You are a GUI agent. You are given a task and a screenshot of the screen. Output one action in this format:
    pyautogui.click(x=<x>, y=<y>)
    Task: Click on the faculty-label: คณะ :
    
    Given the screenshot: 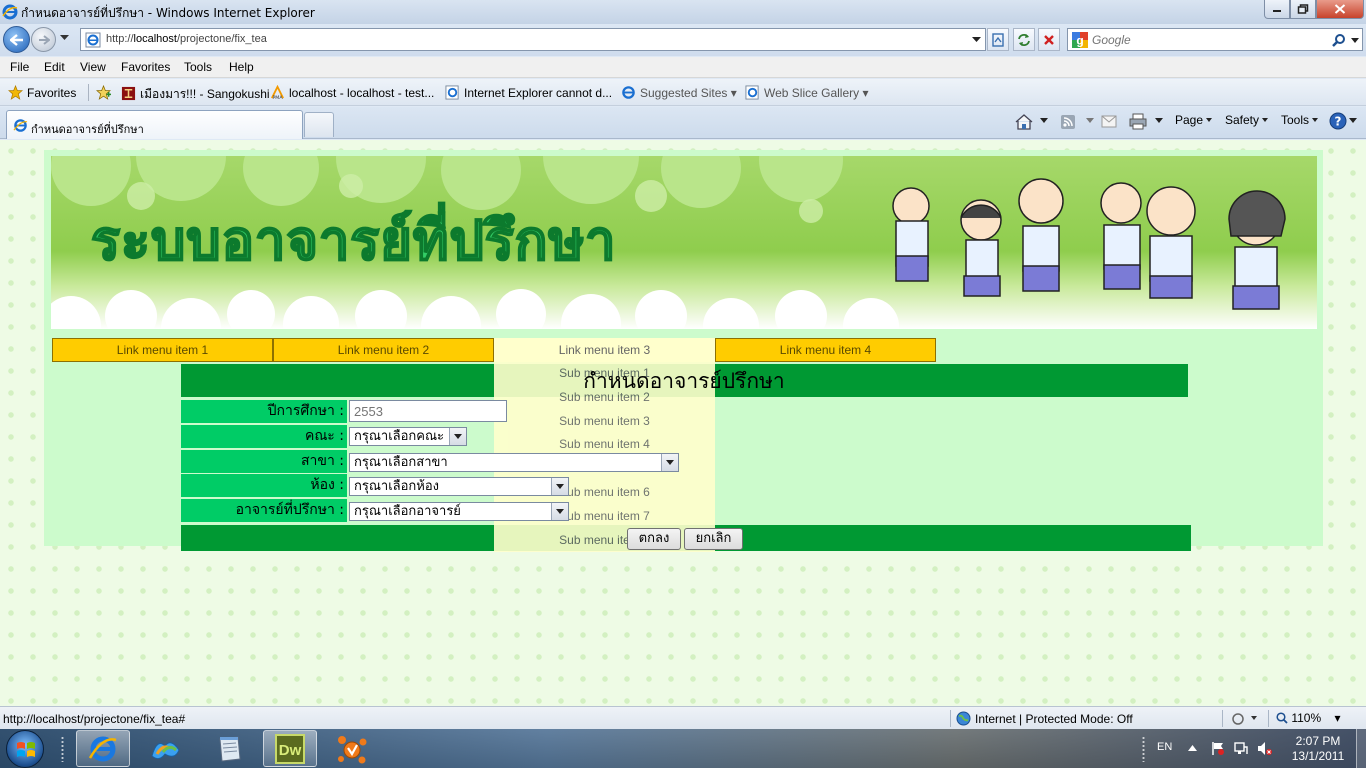 What is the action you would take?
    pyautogui.click(x=264, y=436)
    